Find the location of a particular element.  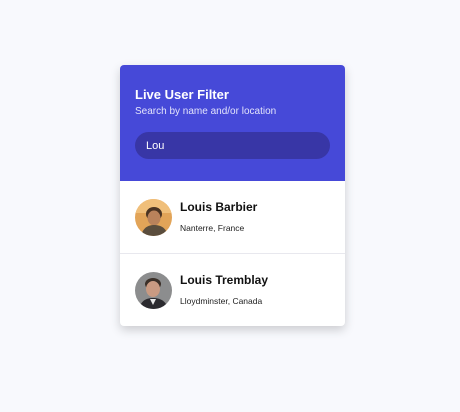

user-name: Louis Barbier is located at coordinates (219, 207).